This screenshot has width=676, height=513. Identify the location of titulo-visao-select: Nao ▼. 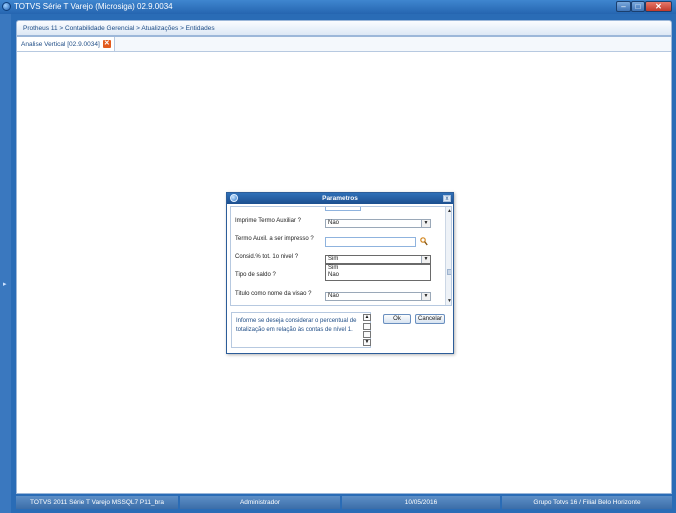
(378, 296).